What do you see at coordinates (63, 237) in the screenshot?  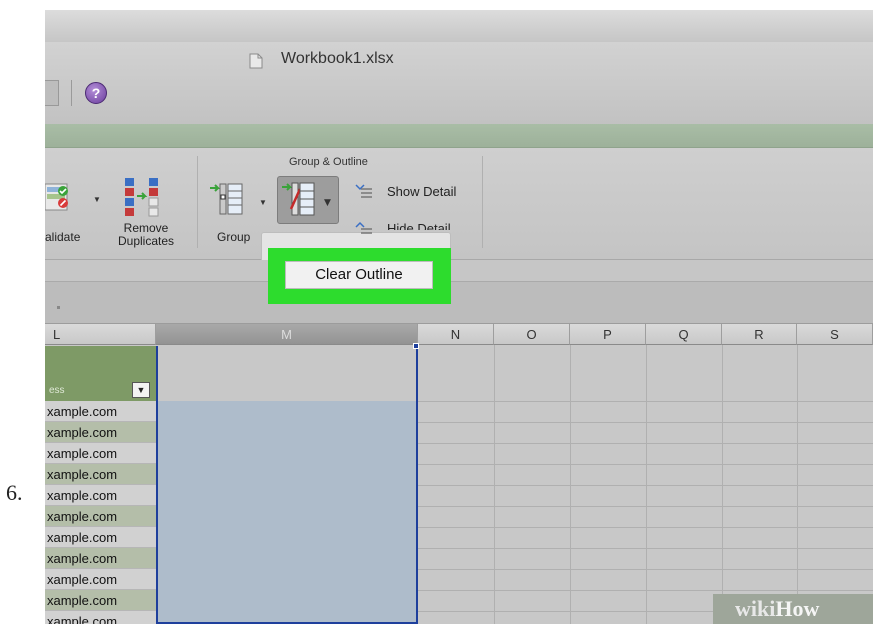 I see `validate-label: alidate` at bounding box center [63, 237].